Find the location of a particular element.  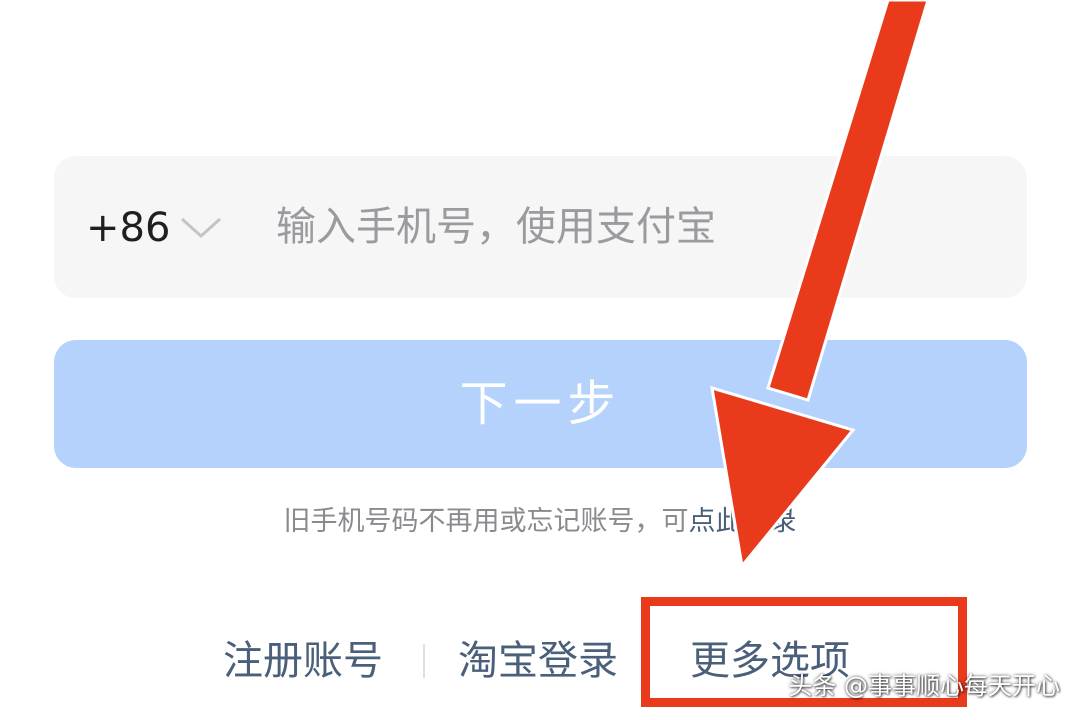

register-account-link: 注册账号 is located at coordinates (303, 661).